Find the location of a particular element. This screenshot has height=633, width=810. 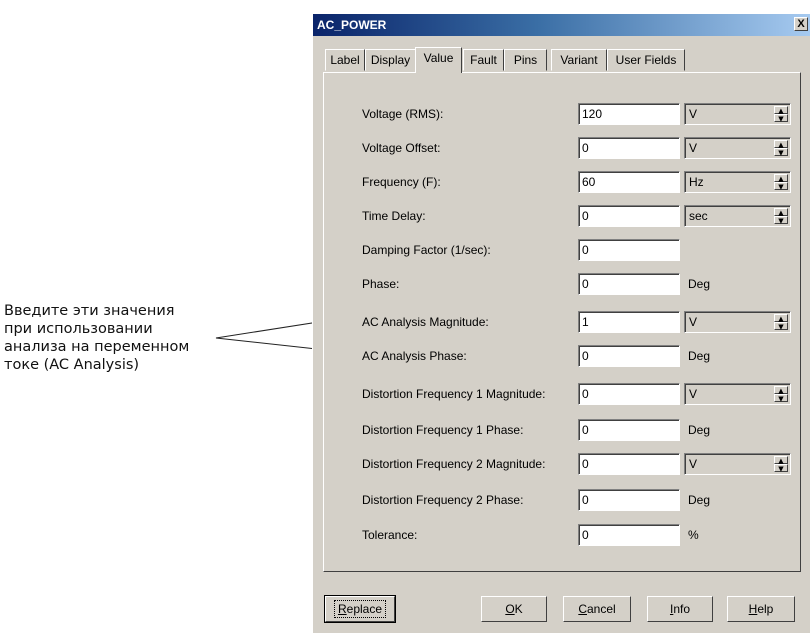

ok-button: OK is located at coordinates (514, 609).